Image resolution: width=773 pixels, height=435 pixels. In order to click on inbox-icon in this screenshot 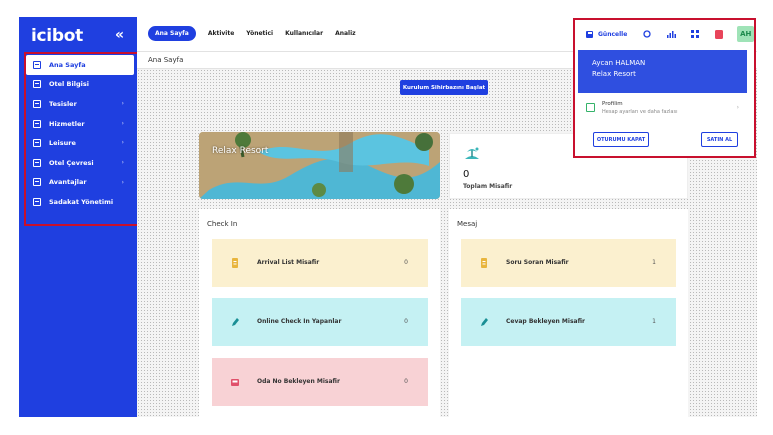, I will do `click(235, 382)`.